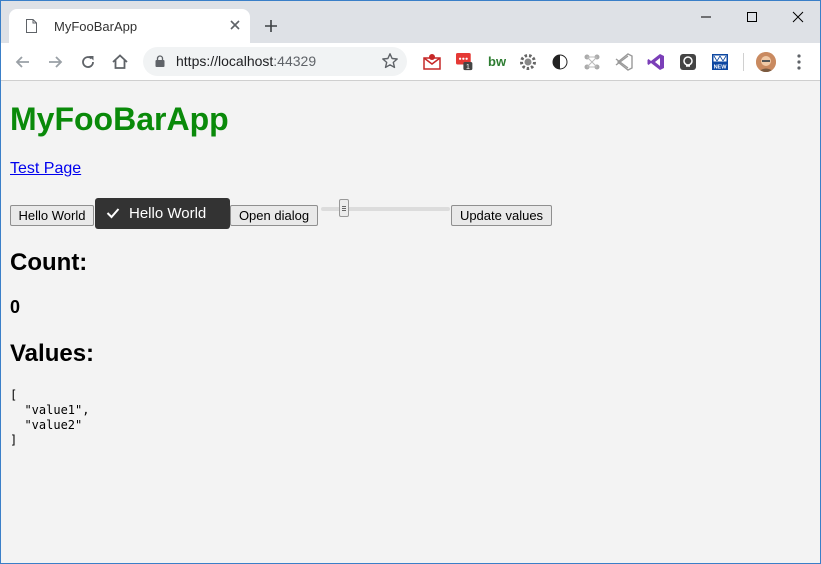 This screenshot has height=564, width=821. What do you see at coordinates (432, 62) in the screenshot?
I see `mail-icon` at bounding box center [432, 62].